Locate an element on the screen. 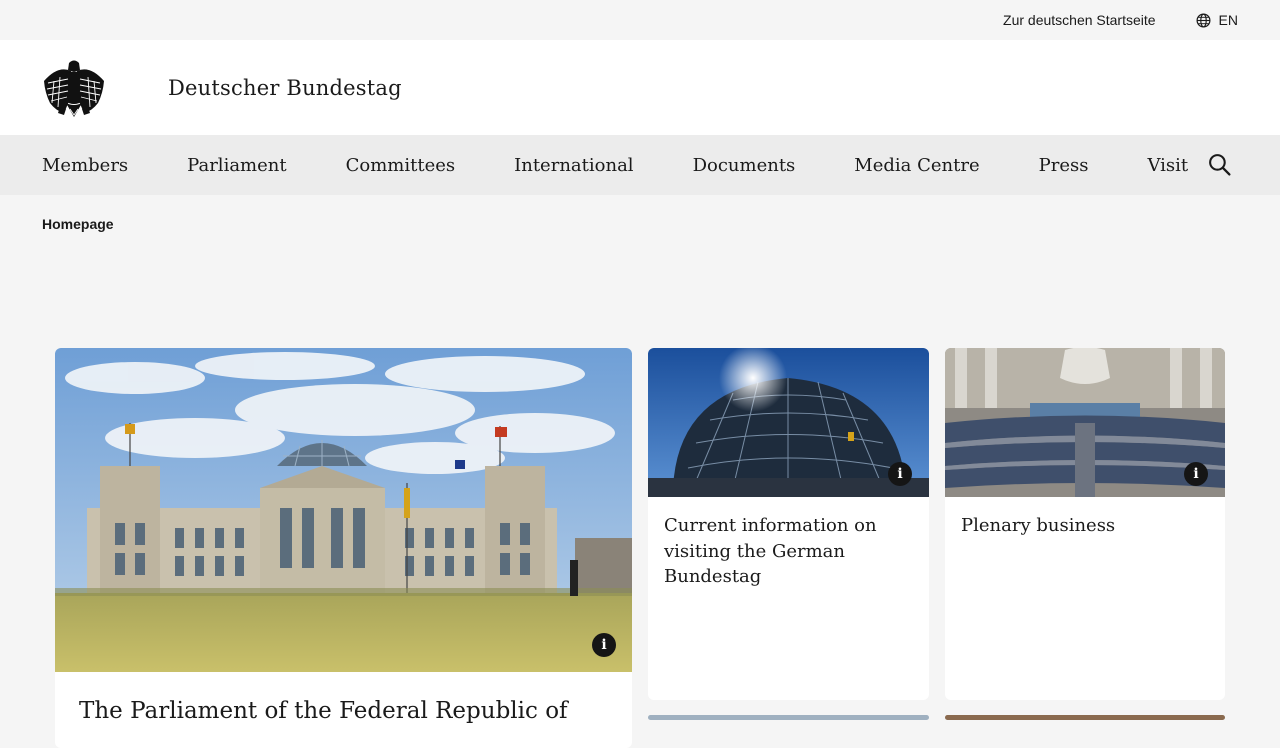  nav-item-international: International is located at coordinates (573, 165).